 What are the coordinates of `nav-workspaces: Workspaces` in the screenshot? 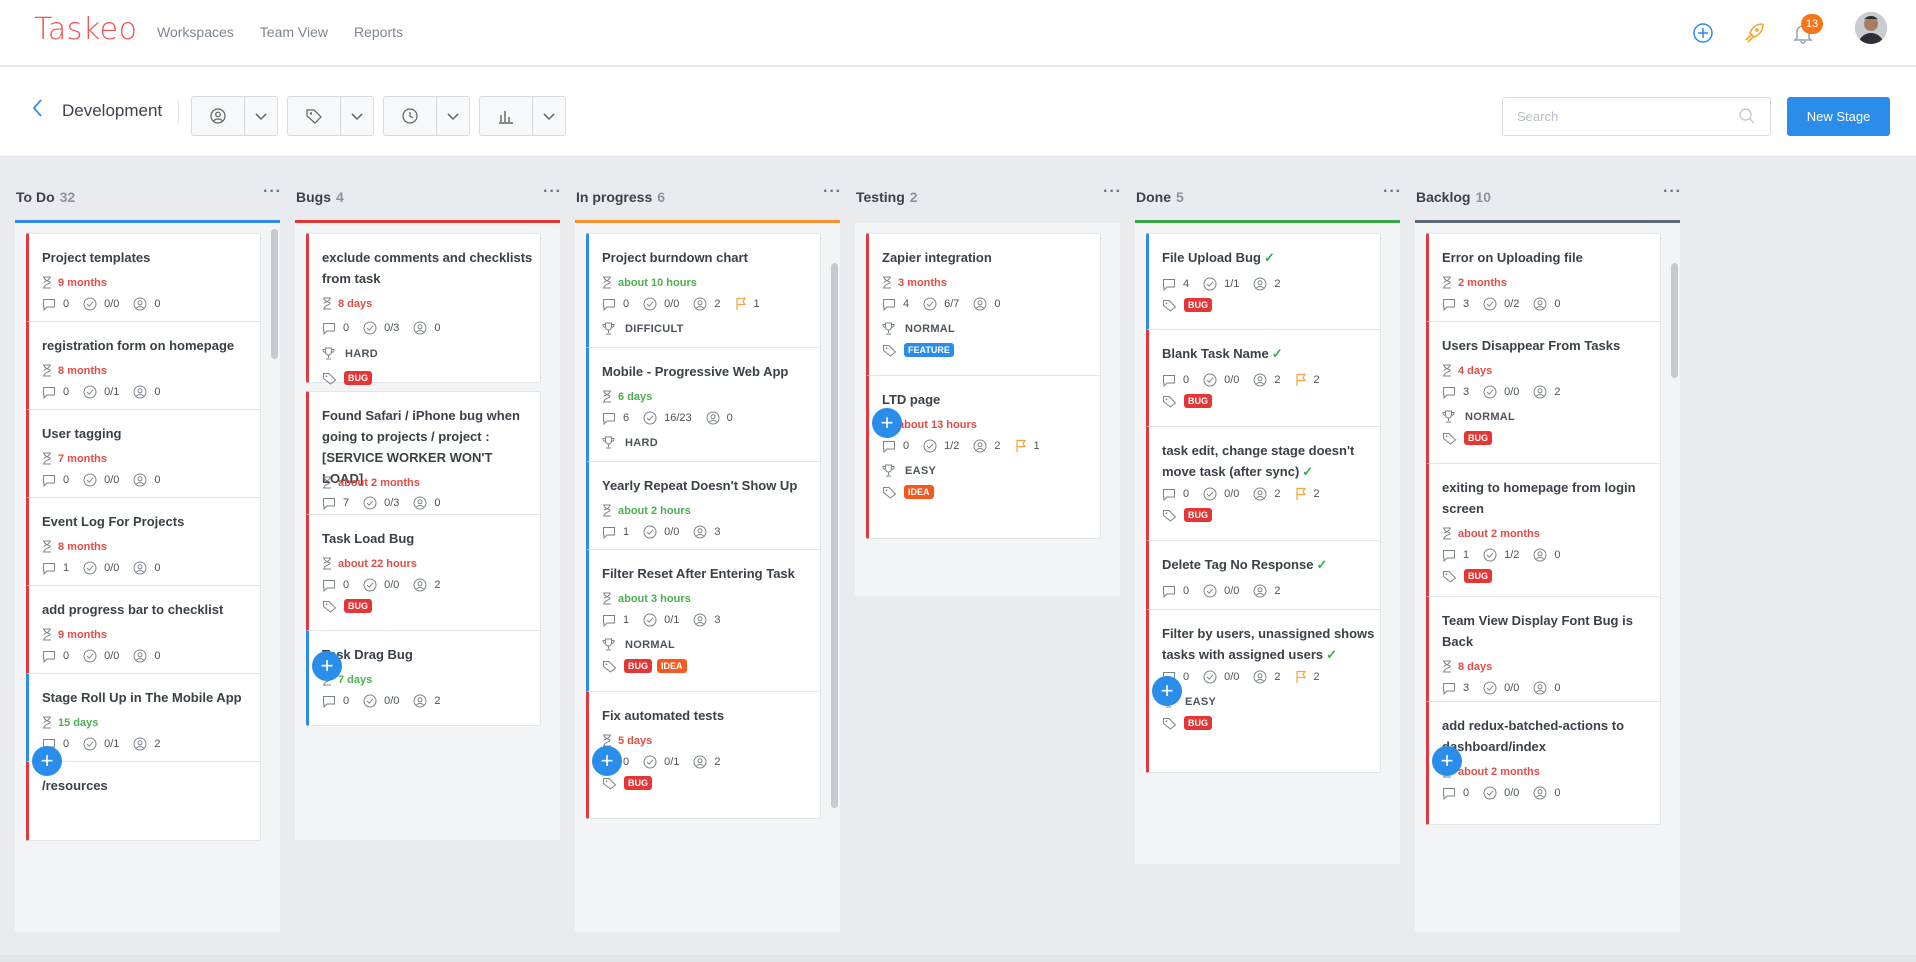 It's located at (195, 32).